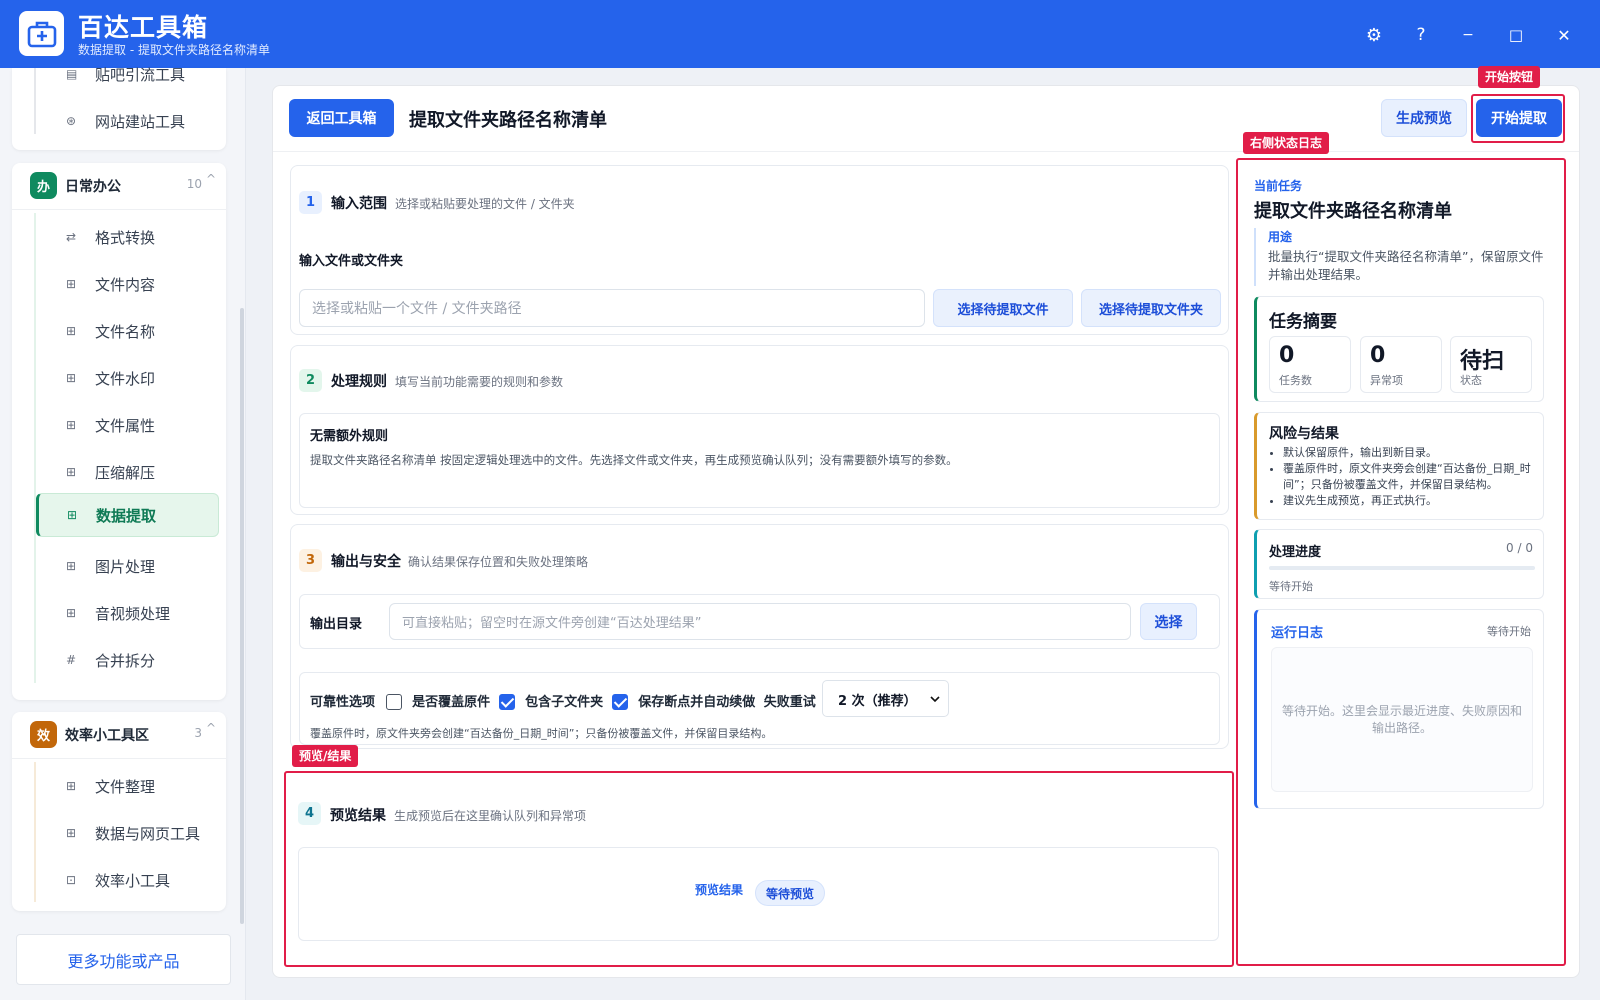 The width and height of the screenshot is (1600, 1000). What do you see at coordinates (140, 121) in the screenshot?
I see `sidebar-item-label: 网站建站工具` at bounding box center [140, 121].